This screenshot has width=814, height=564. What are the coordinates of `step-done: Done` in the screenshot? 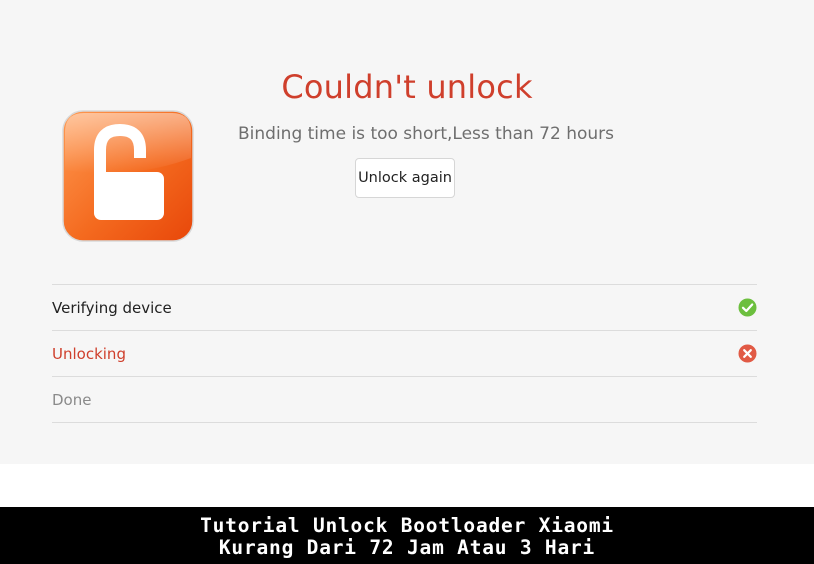 It's located at (404, 400).